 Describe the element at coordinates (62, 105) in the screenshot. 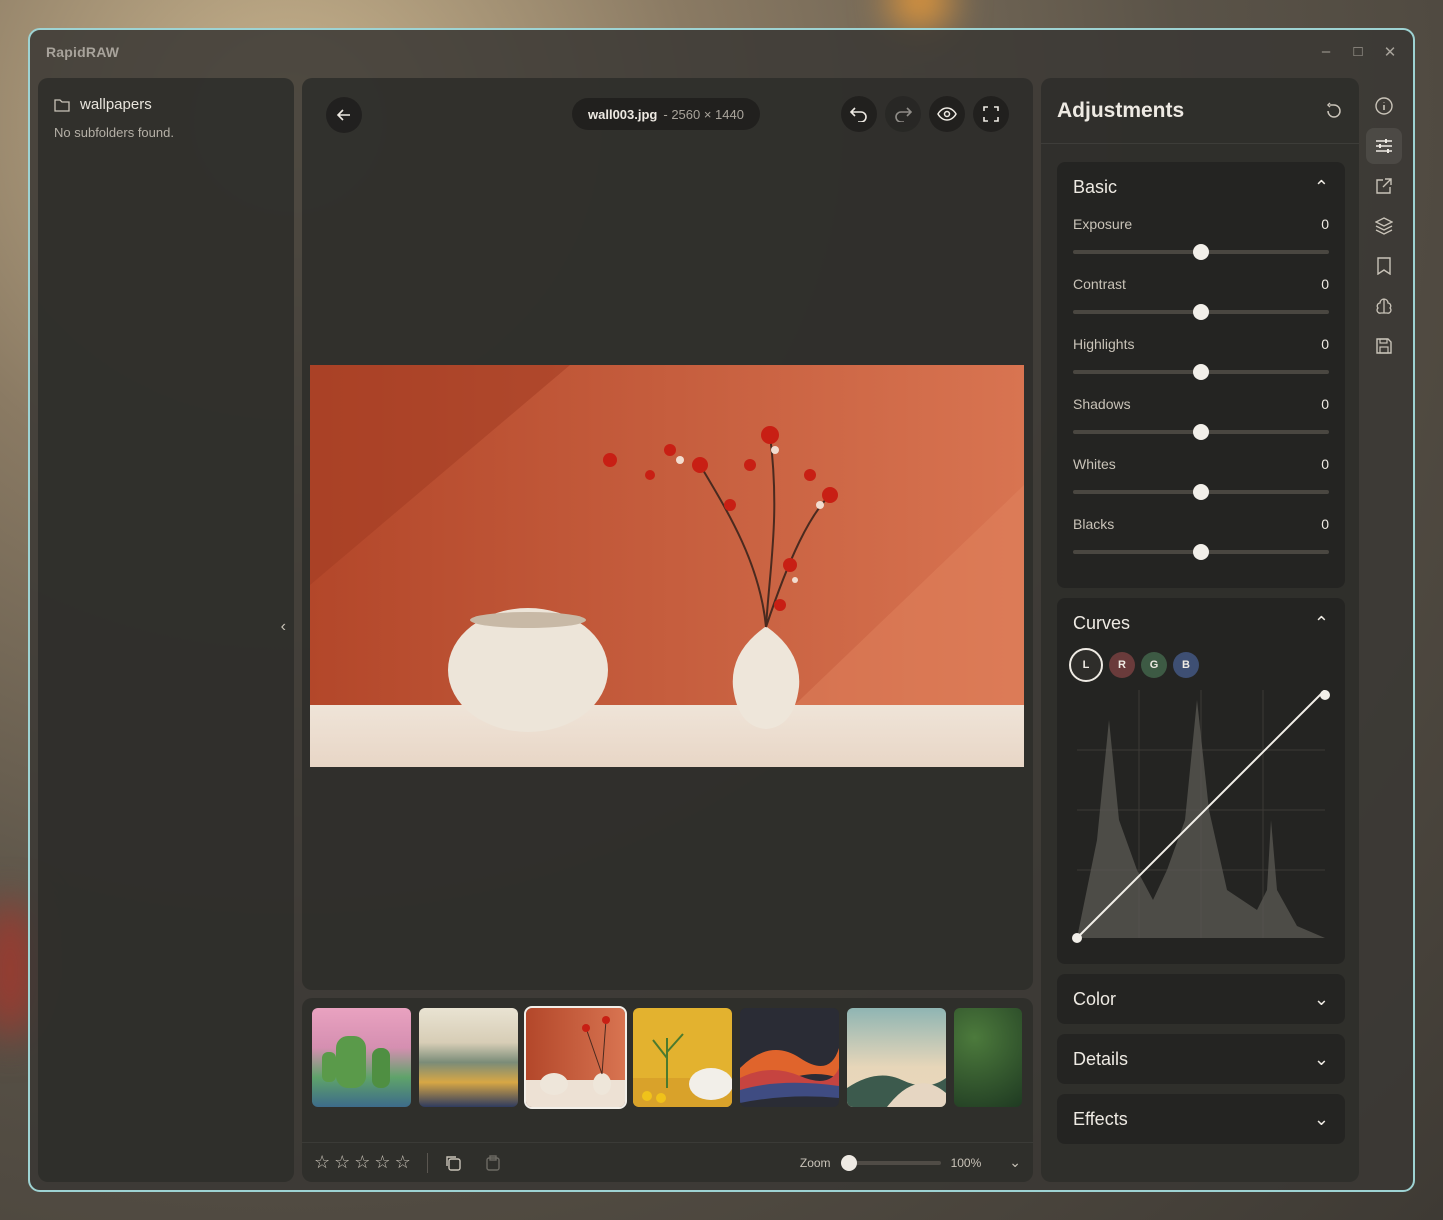

I see `folder-icon` at that location.